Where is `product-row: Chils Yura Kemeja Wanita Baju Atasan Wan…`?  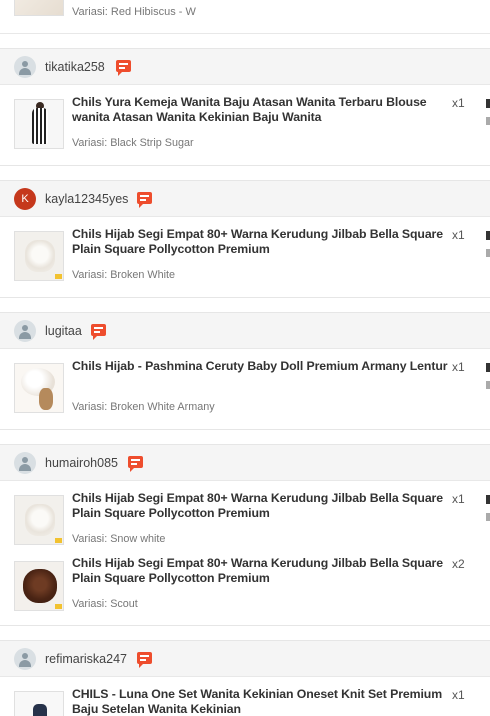 product-row: Chils Yura Kemeja Wanita Baju Atasan Wan… is located at coordinates (245, 117).